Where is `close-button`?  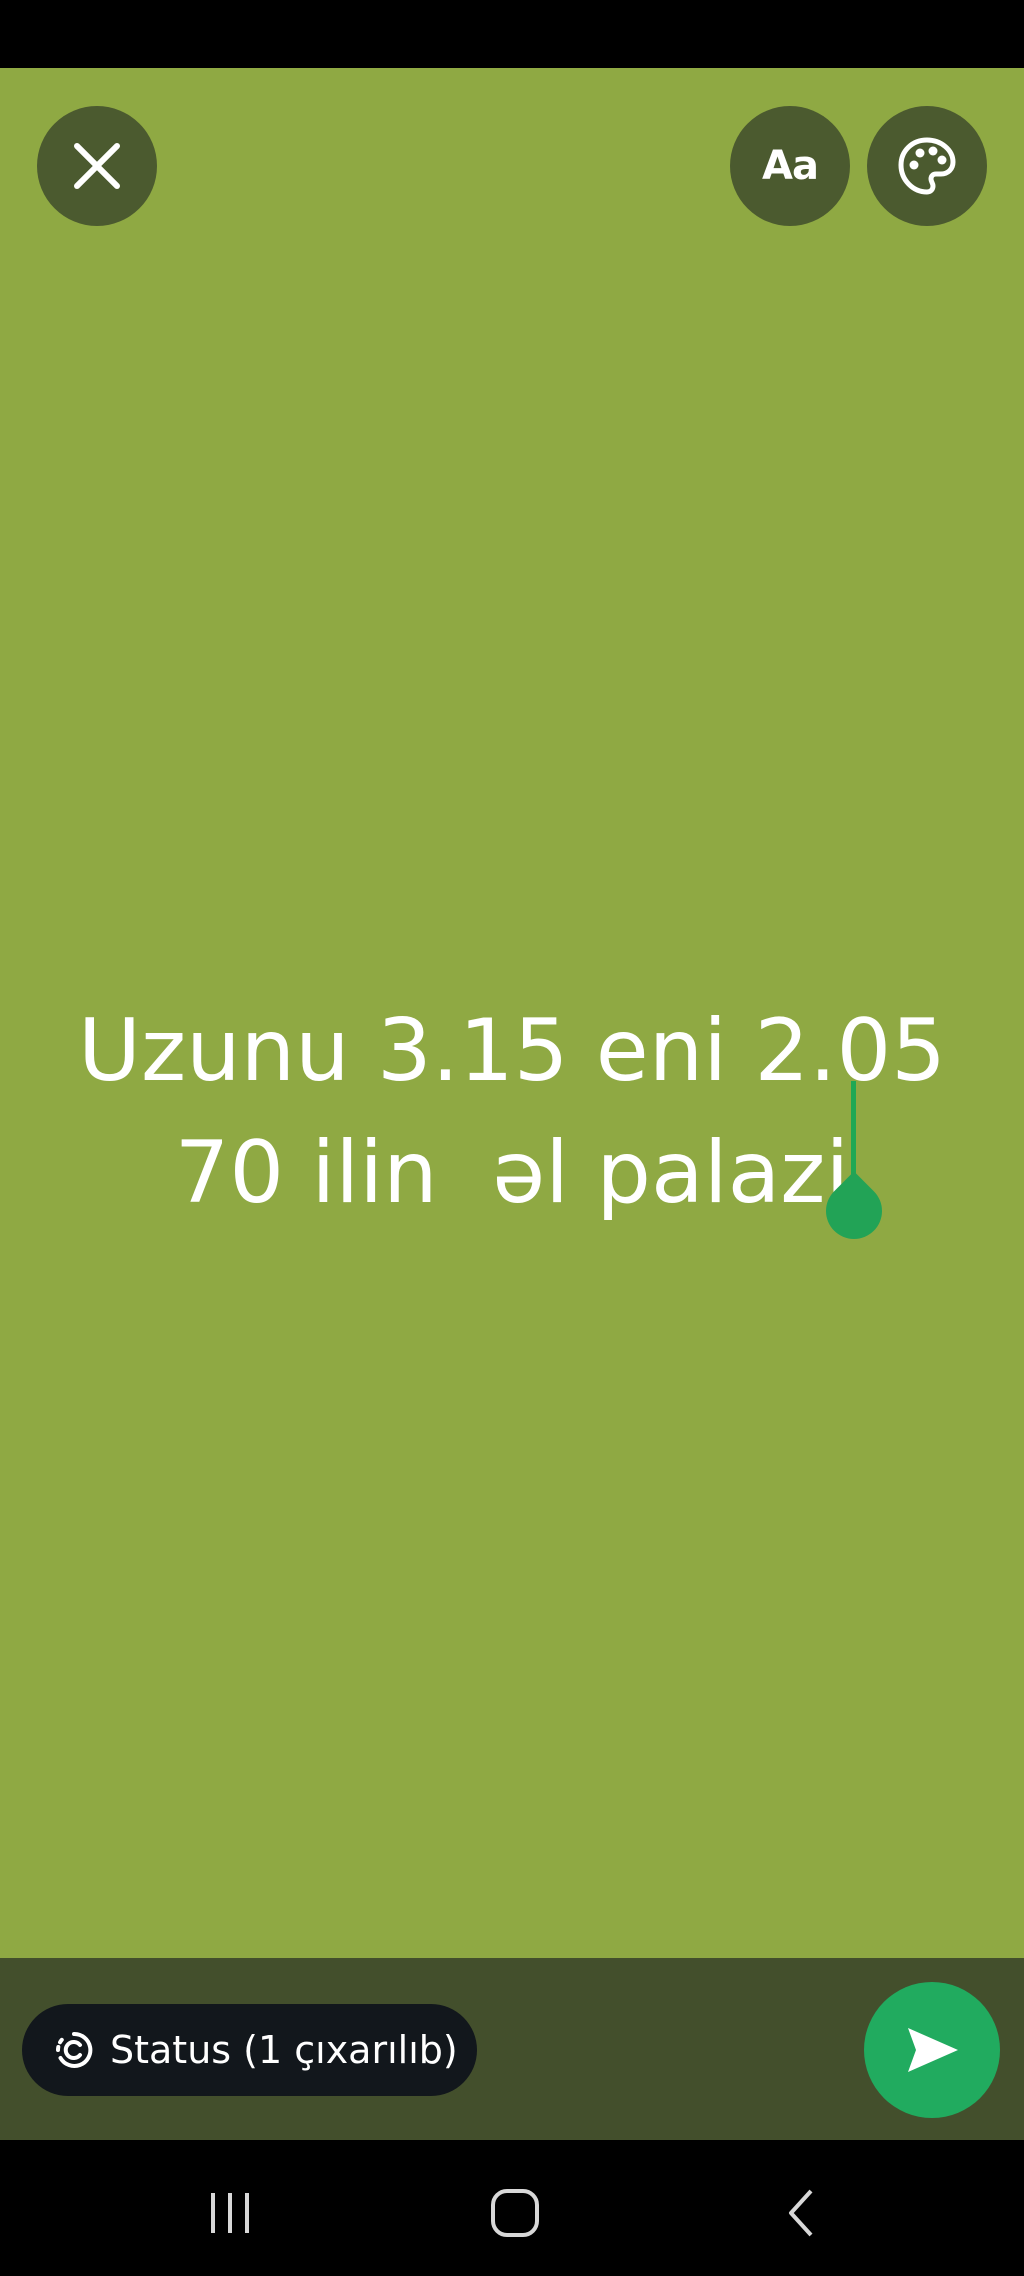
close-button is located at coordinates (97, 166).